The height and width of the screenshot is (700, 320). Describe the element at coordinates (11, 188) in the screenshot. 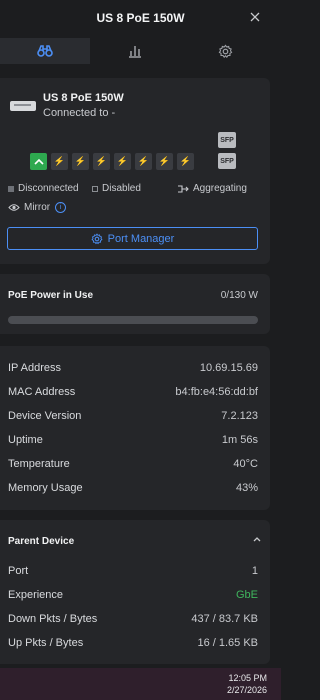

I see `disconnected-swatch` at that location.